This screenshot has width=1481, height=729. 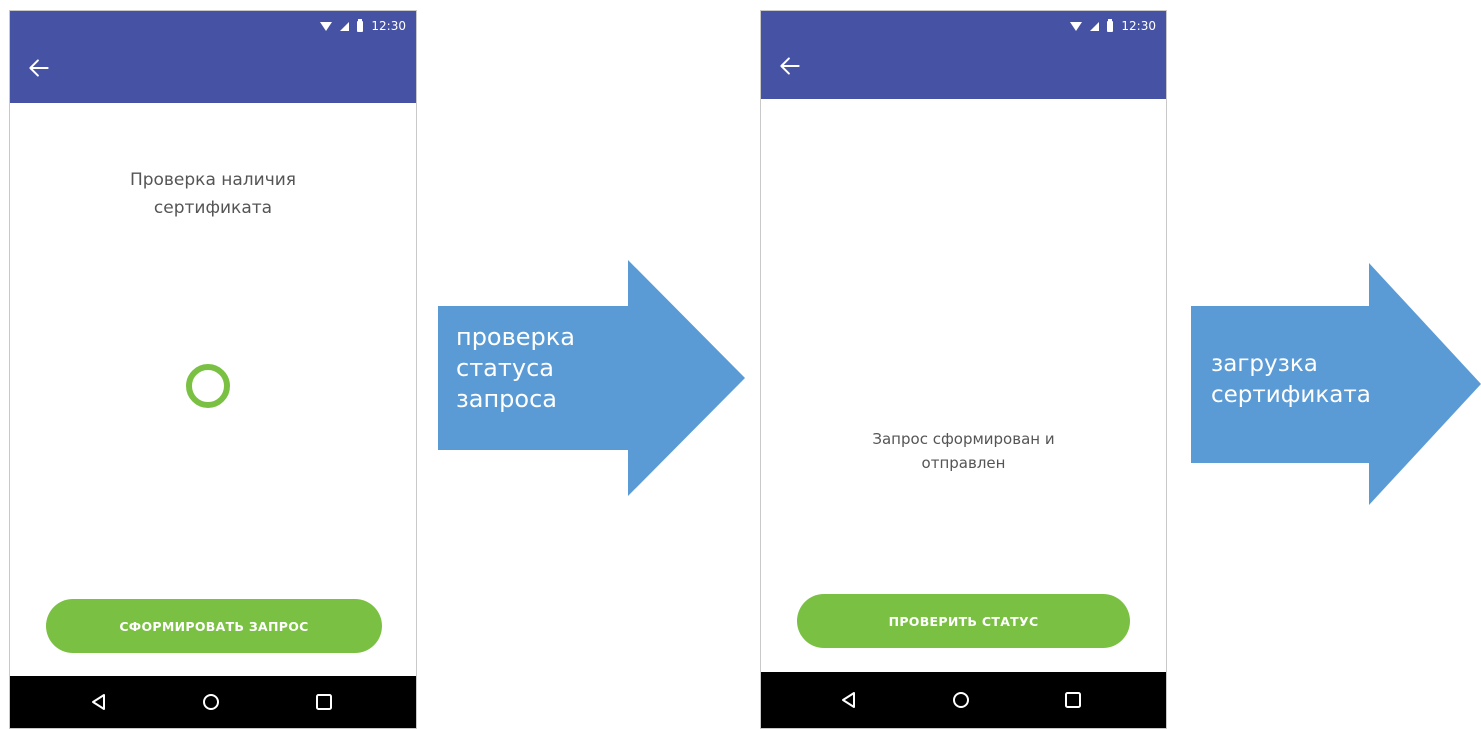 What do you see at coordinates (208, 386) in the screenshot?
I see `loading-spinner-icon` at bounding box center [208, 386].